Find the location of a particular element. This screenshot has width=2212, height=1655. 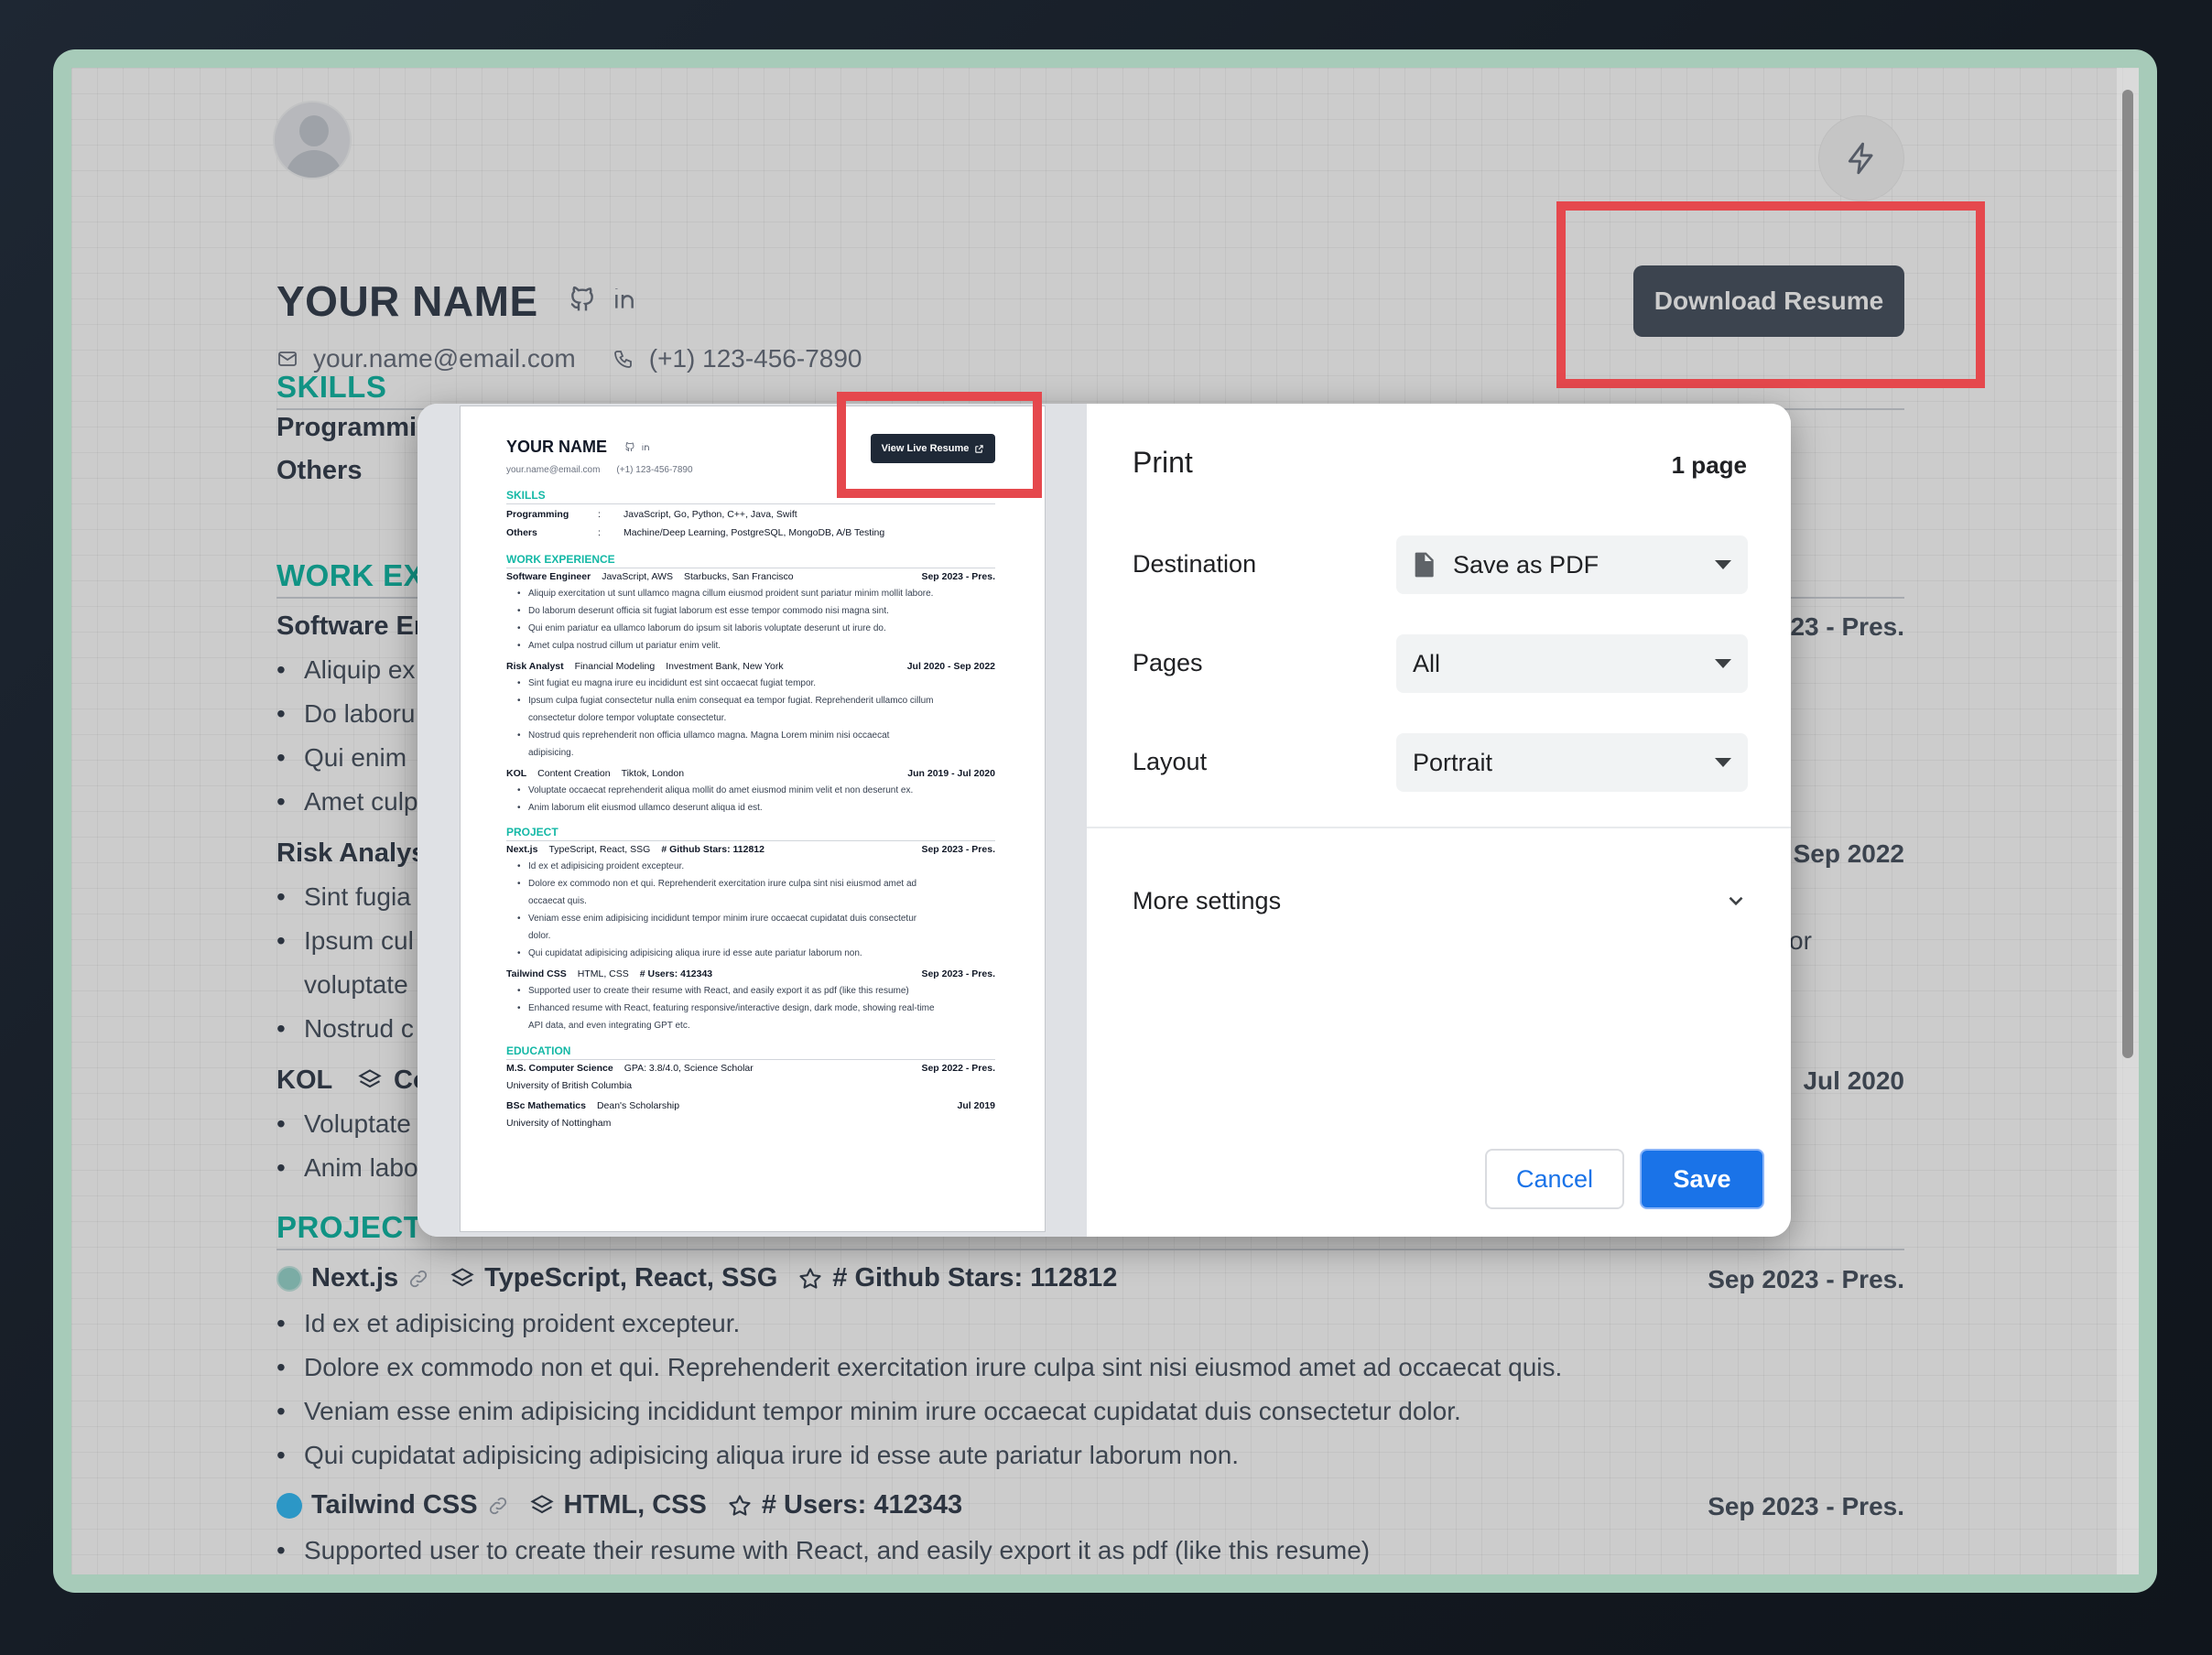

skill-label: Others is located at coordinates (521, 532).